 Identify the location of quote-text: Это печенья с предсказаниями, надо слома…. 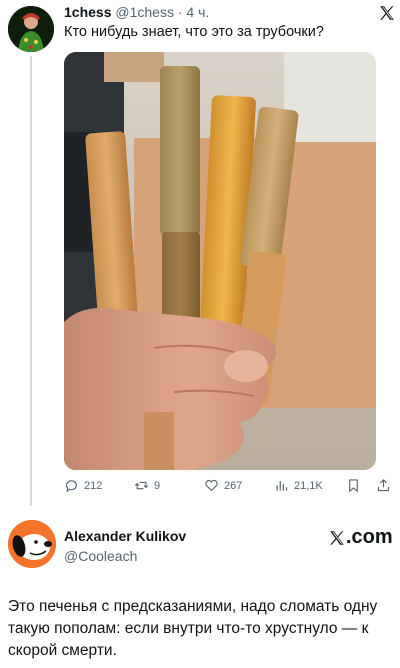
(193, 628).